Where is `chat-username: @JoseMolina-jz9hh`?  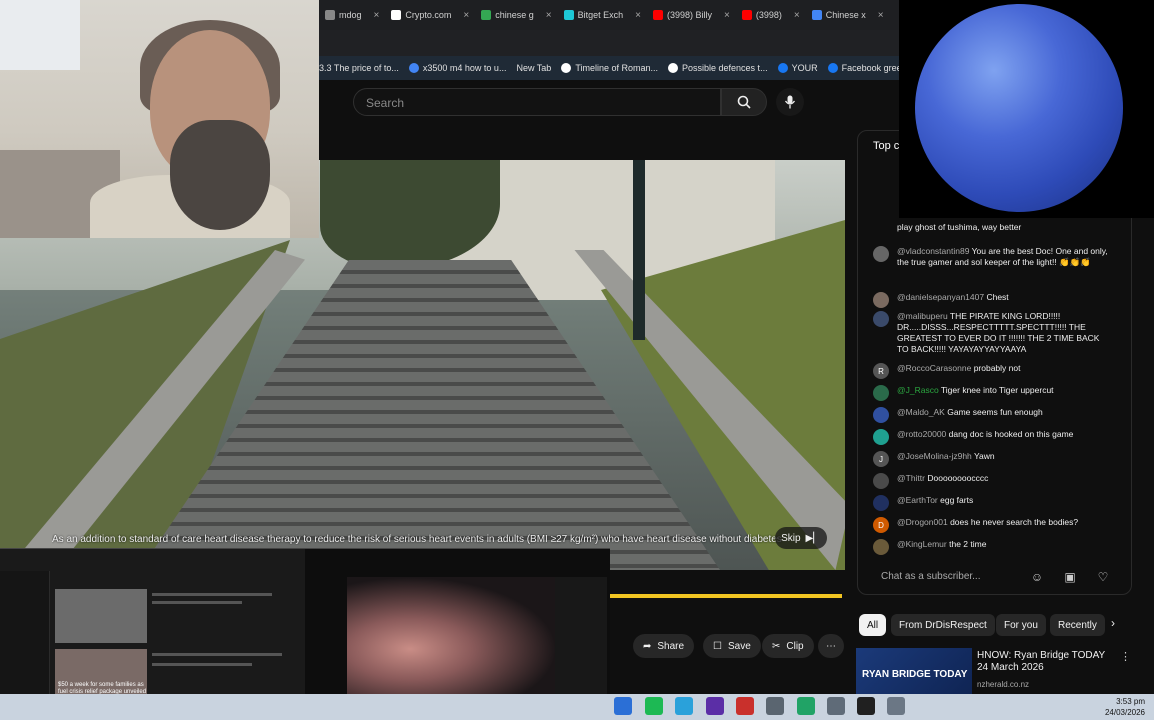 chat-username: @JoseMolina-jz9hh is located at coordinates (934, 456).